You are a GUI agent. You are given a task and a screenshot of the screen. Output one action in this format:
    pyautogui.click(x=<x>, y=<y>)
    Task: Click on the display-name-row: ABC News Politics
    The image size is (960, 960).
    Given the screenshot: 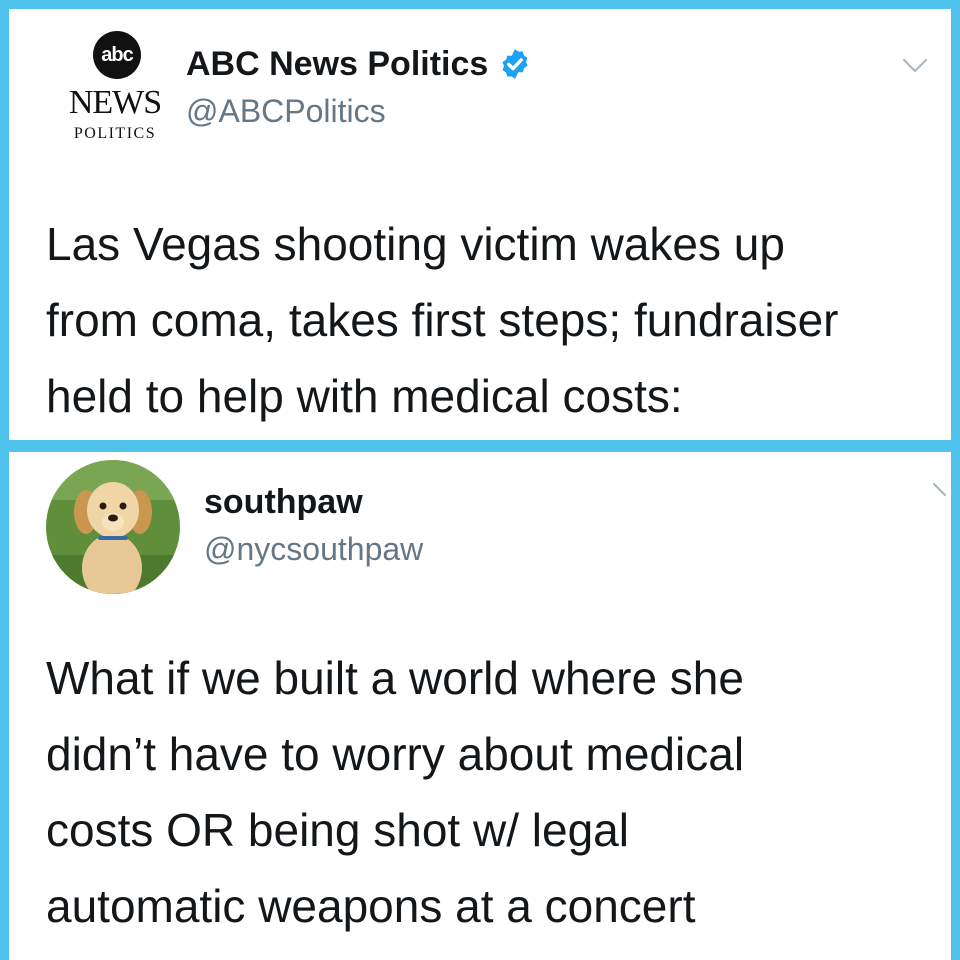 What is the action you would take?
    pyautogui.click(x=359, y=64)
    